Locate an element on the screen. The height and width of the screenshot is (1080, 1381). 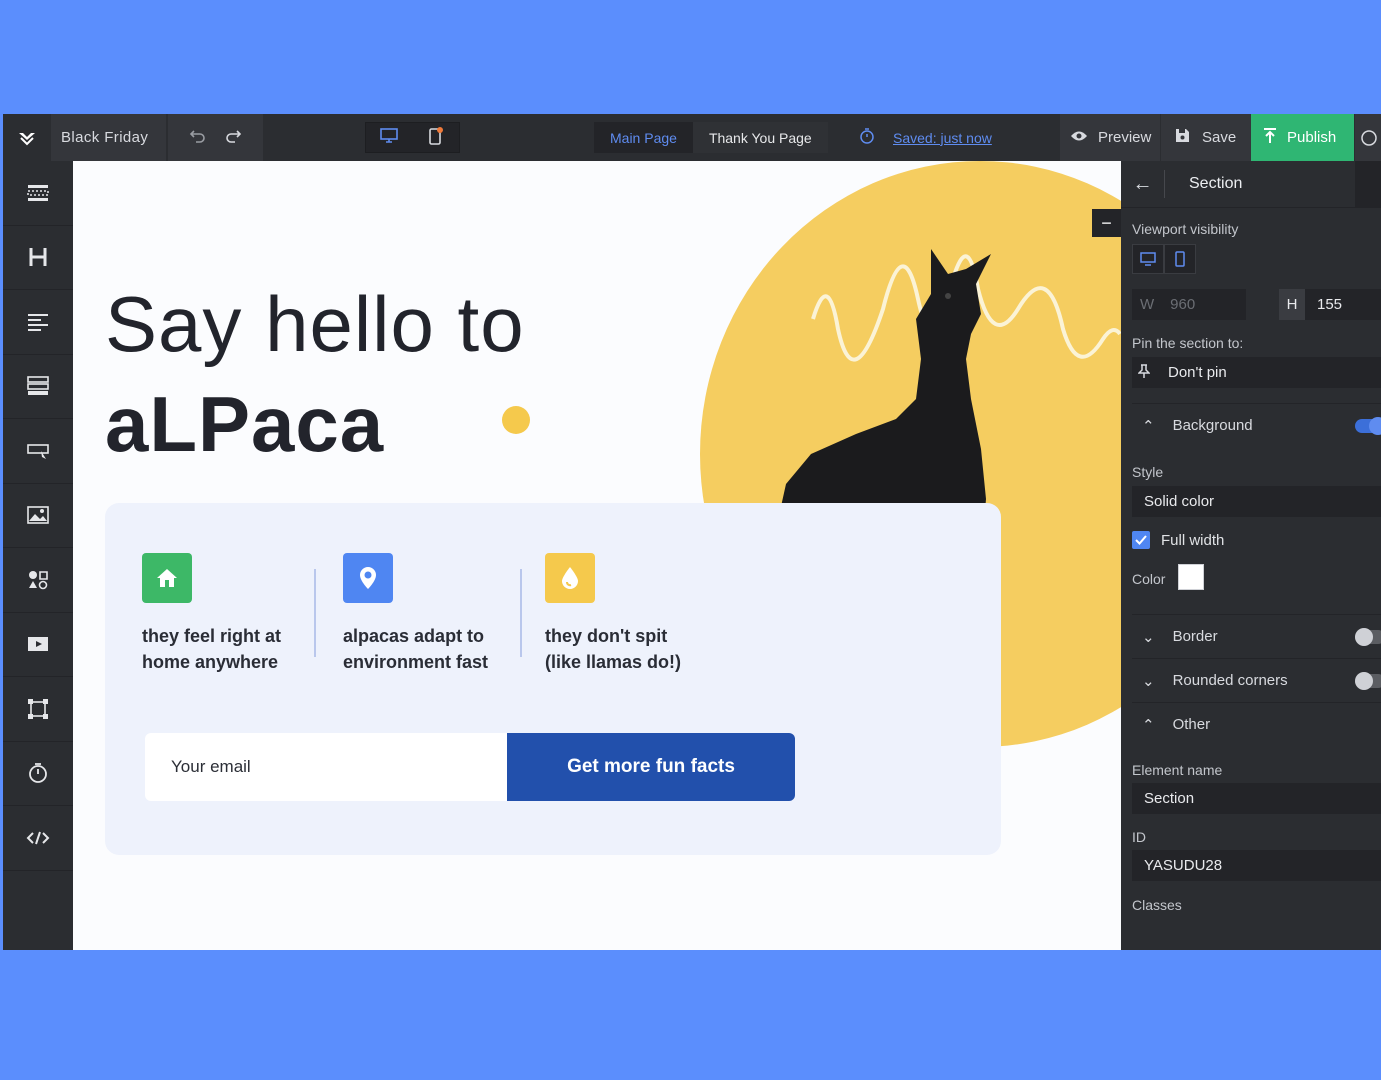
heading-tool-icon is located at coordinates (38, 258).